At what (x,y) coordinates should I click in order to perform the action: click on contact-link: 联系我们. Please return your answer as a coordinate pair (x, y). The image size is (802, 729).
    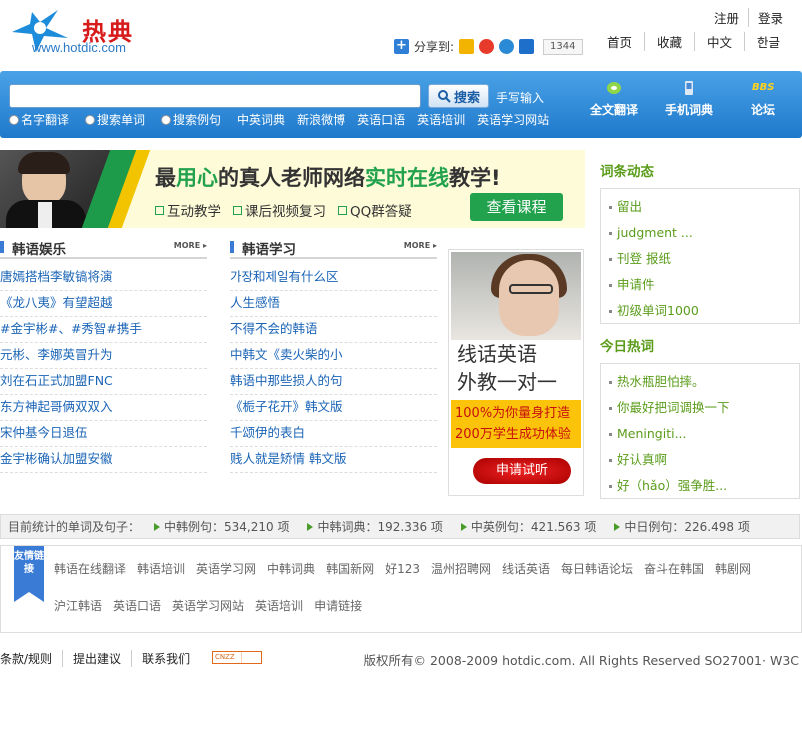
    Looking at the image, I should click on (165, 658).